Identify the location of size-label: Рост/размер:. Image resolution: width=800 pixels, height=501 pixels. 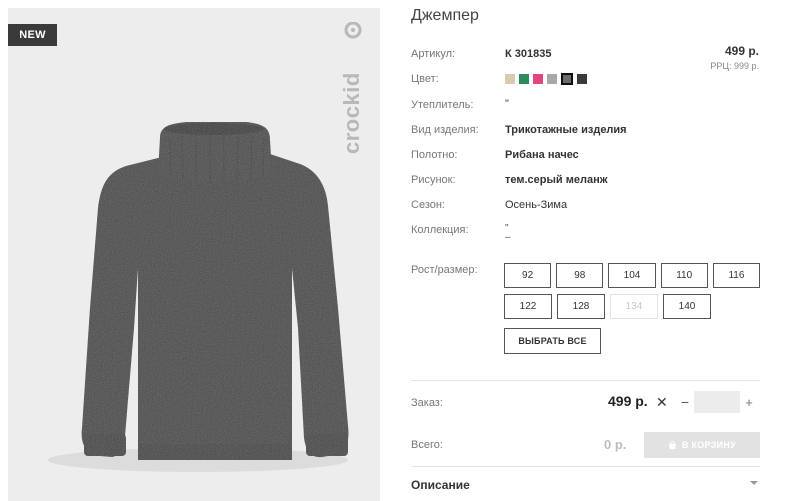
(444, 270).